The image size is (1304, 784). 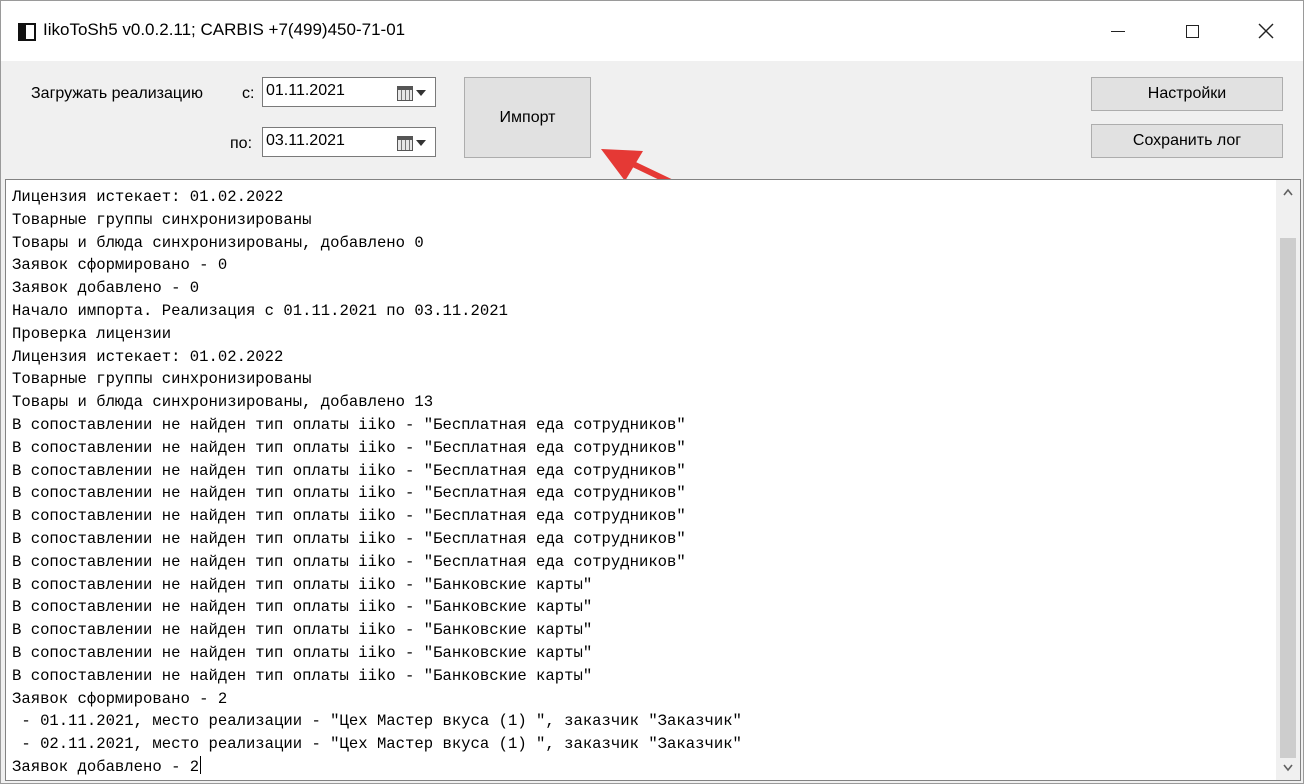 I want to click on scroll-down-button, so click(x=1288, y=768).